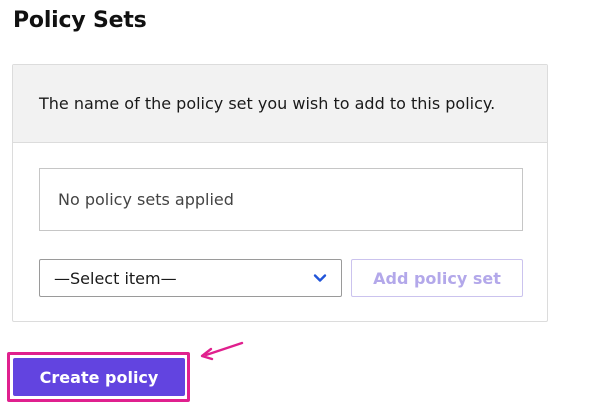  I want to click on select-value: —Select item—, so click(115, 278).